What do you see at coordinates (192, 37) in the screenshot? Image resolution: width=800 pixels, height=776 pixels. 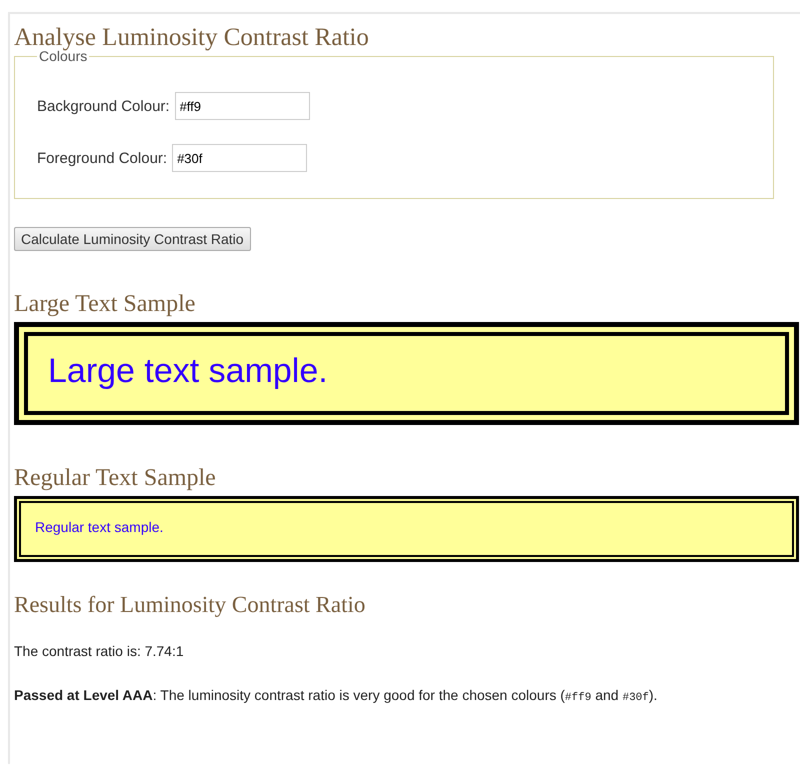 I see `page-title: Analyse Luminosity Contrast Ratio` at bounding box center [192, 37].